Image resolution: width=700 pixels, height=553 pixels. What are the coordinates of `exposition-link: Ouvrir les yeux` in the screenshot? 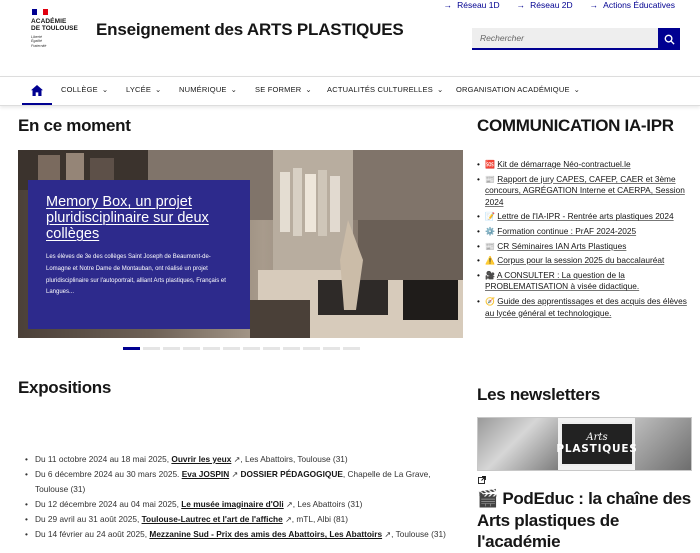 It's located at (201, 459).